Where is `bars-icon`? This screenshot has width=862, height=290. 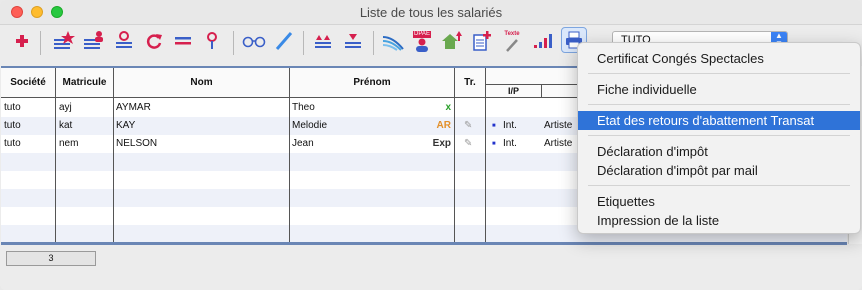 bars-icon is located at coordinates (543, 41).